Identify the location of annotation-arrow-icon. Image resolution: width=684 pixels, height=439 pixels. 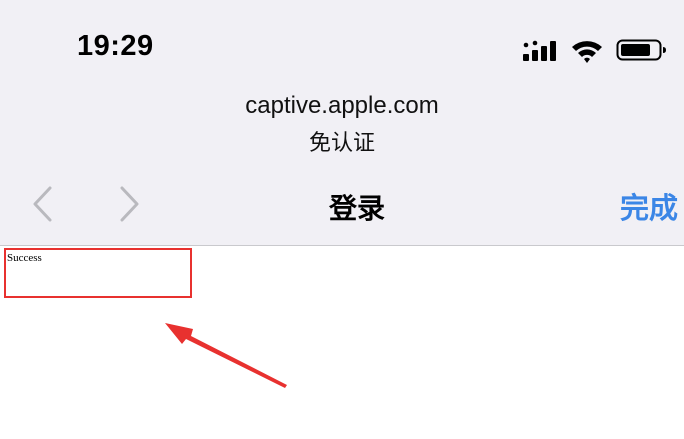
(226, 355).